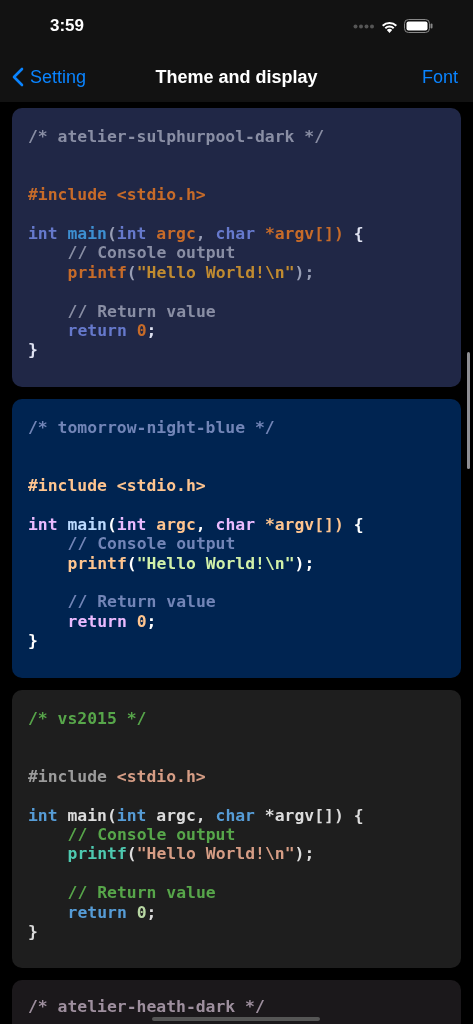 The height and width of the screenshot is (1024, 473). What do you see at coordinates (439, 77) in the screenshot?
I see `font-button: Font` at bounding box center [439, 77].